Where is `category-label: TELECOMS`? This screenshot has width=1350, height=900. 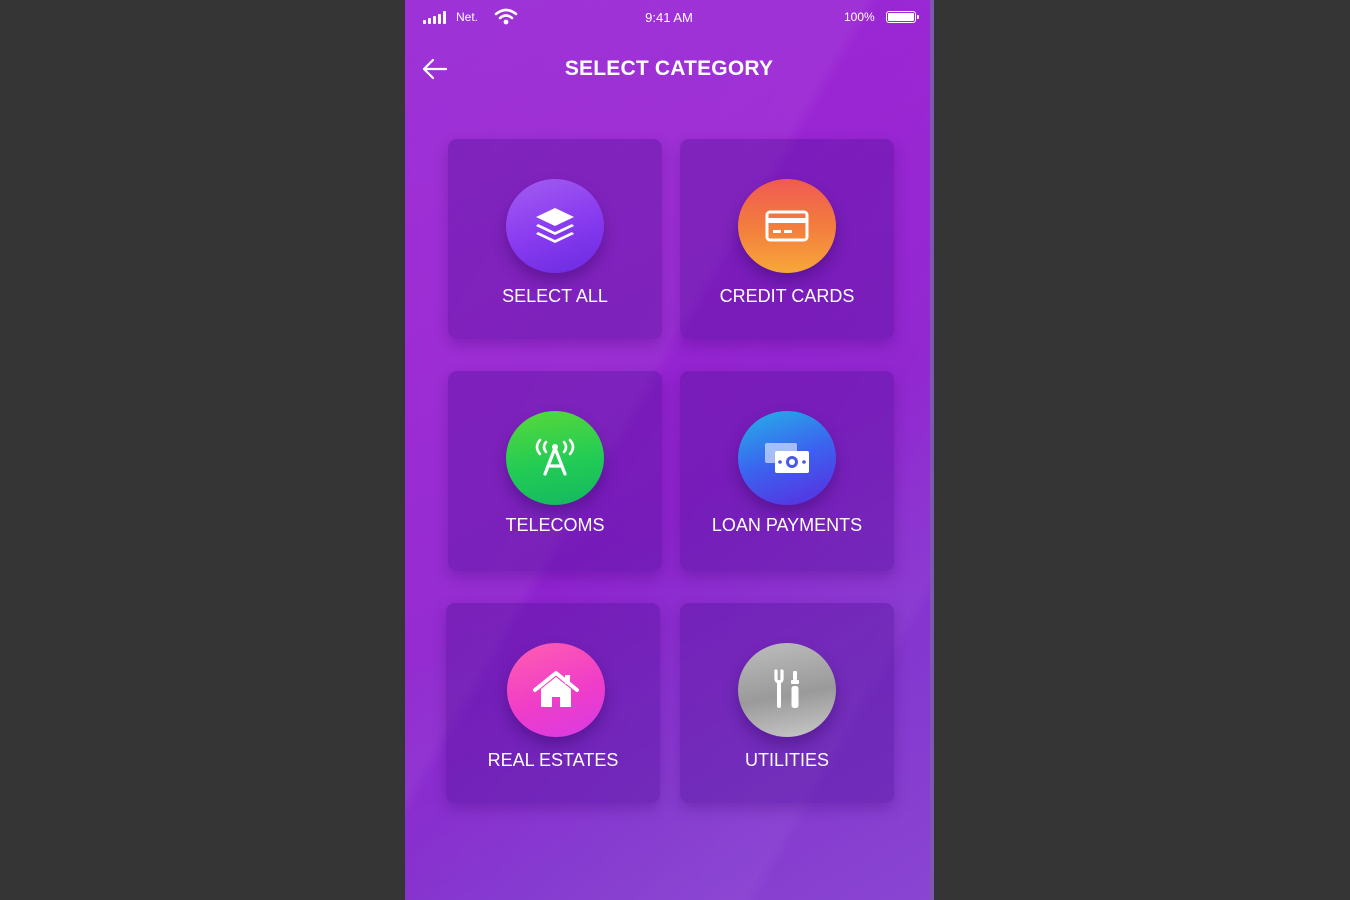 category-label: TELECOMS is located at coordinates (555, 525).